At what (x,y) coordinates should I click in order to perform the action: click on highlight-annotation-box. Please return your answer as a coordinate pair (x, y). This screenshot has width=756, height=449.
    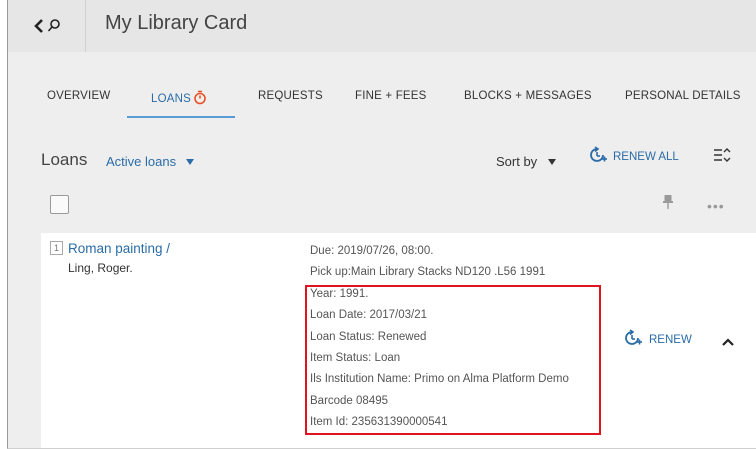
    Looking at the image, I should click on (453, 360).